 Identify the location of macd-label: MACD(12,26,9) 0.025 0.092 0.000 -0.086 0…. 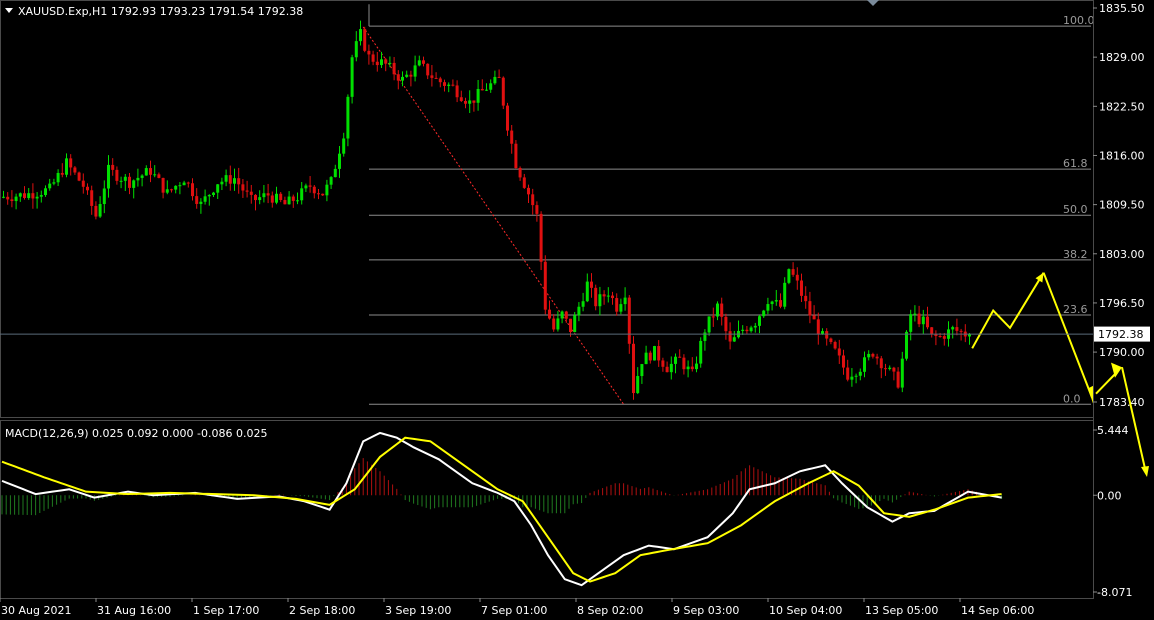
(136, 433).